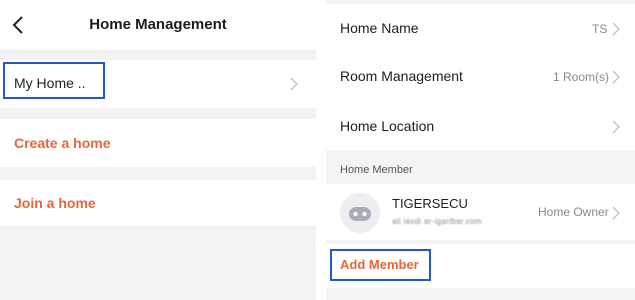 The height and width of the screenshot is (300, 635). I want to click on join-home-label: Join a home, so click(55, 203).